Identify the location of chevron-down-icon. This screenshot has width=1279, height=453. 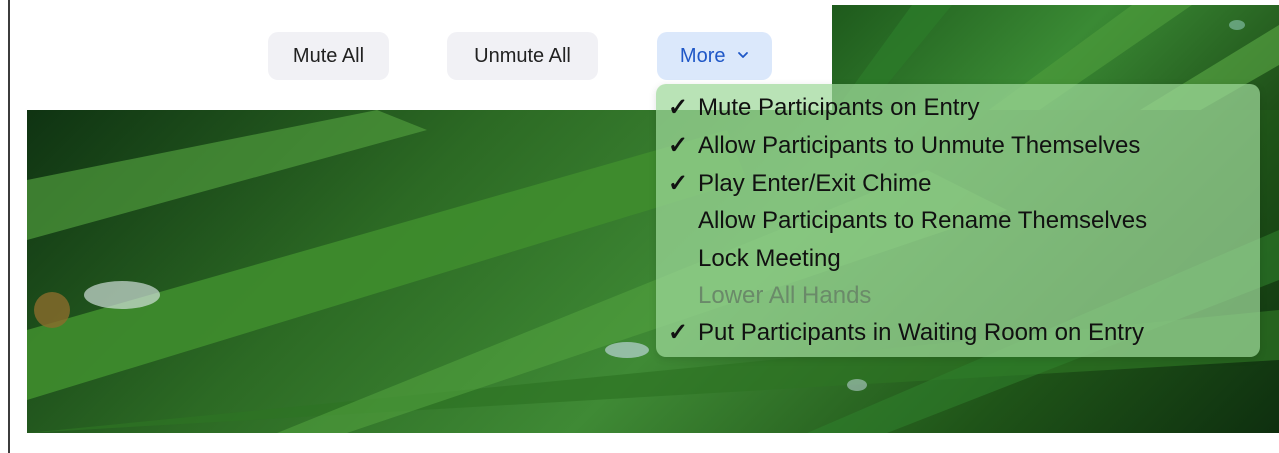
(743, 54).